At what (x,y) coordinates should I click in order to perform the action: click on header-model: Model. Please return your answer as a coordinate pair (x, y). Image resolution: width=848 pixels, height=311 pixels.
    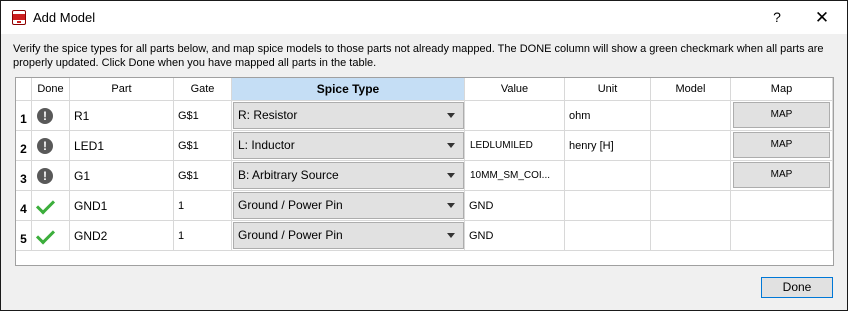
    Looking at the image, I should click on (691, 89).